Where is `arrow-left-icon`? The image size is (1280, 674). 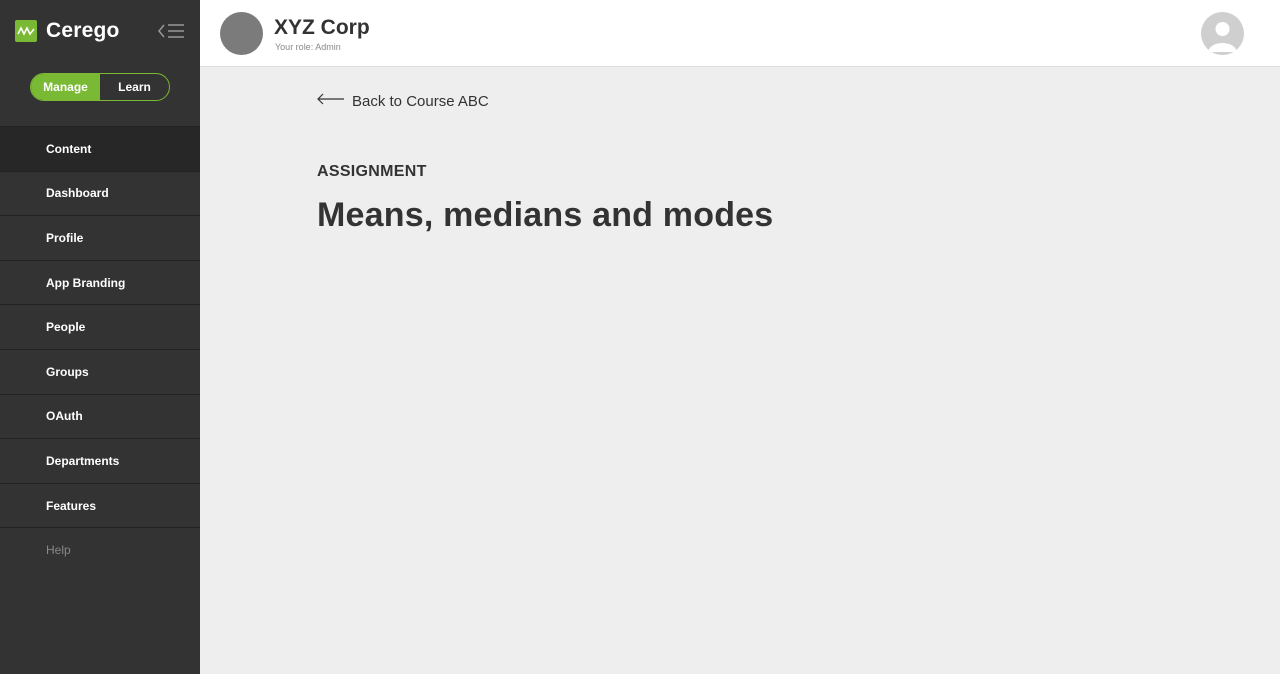 arrow-left-icon is located at coordinates (331, 101).